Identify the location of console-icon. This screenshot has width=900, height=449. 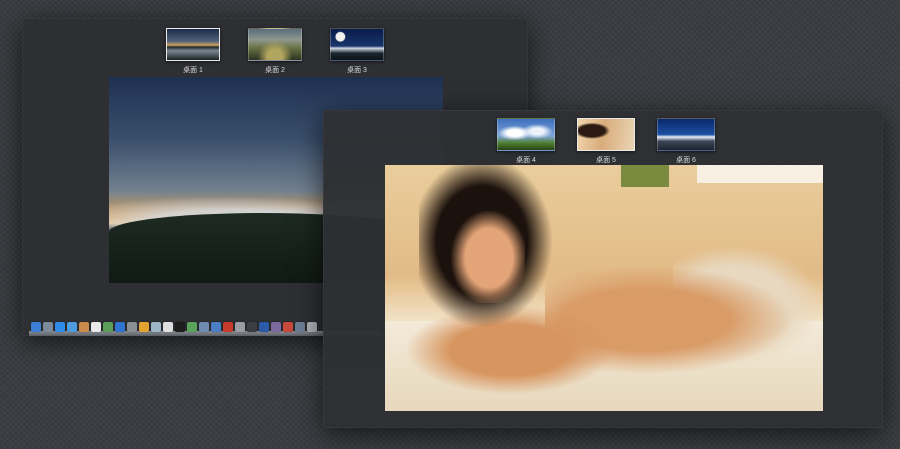
(252, 327).